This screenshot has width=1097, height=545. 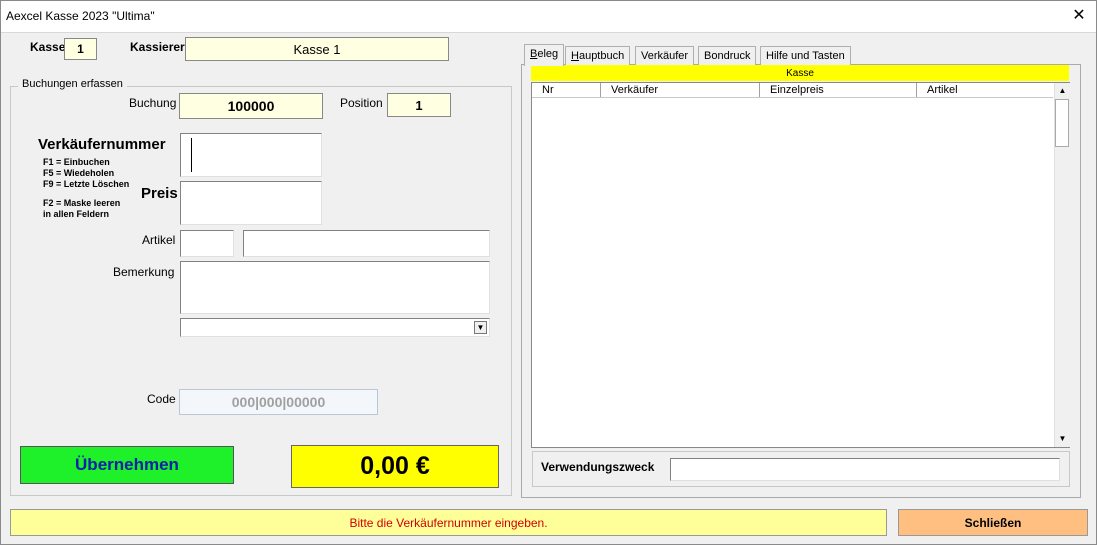 I want to click on column-header-einzelpreis: Einzelpreis, so click(x=838, y=90).